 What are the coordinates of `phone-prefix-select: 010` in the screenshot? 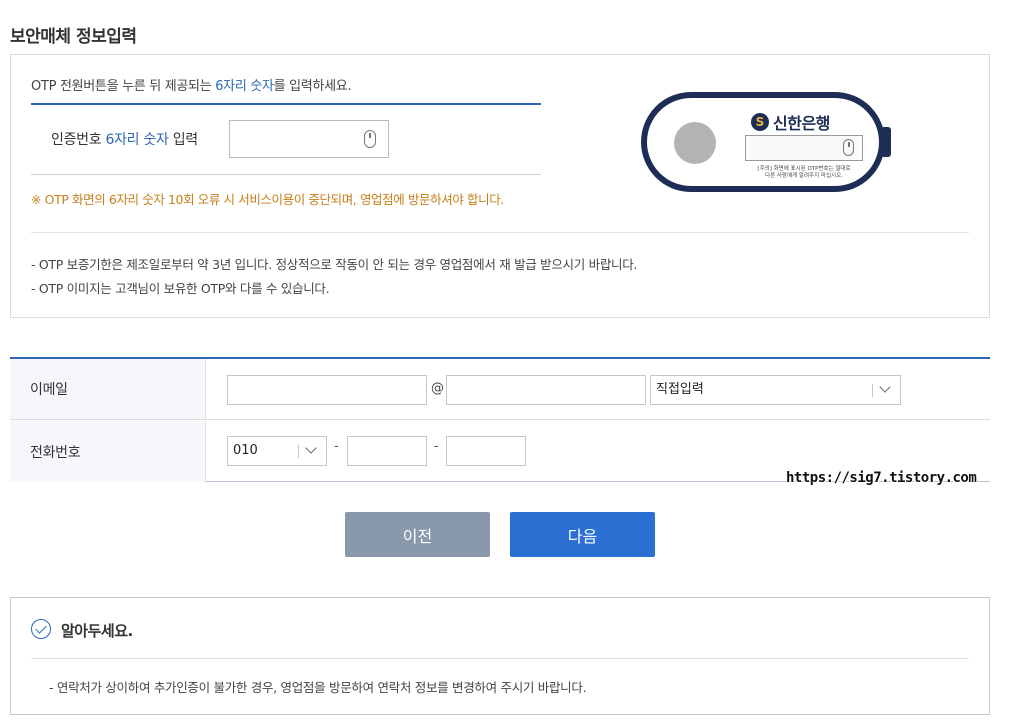 It's located at (277, 451).